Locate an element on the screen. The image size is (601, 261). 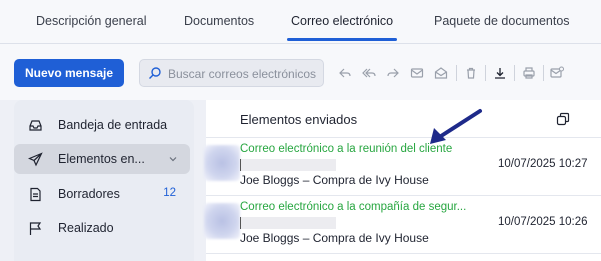
search-input: Buscar correos electrónicos is located at coordinates (231, 73).